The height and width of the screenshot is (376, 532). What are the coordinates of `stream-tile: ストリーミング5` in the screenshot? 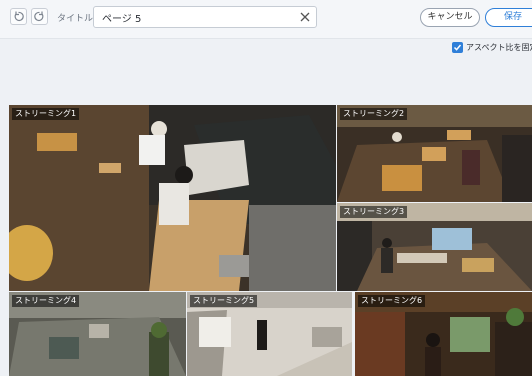 It's located at (269, 334).